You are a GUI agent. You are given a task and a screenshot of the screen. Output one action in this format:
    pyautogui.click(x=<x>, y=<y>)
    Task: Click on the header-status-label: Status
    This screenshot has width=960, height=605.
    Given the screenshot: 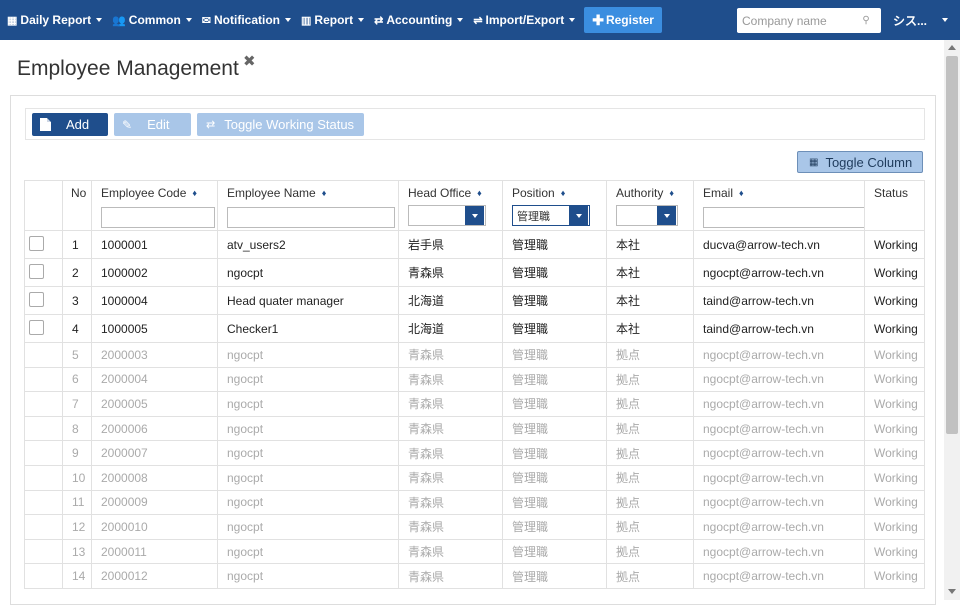 What is the action you would take?
    pyautogui.click(x=891, y=193)
    